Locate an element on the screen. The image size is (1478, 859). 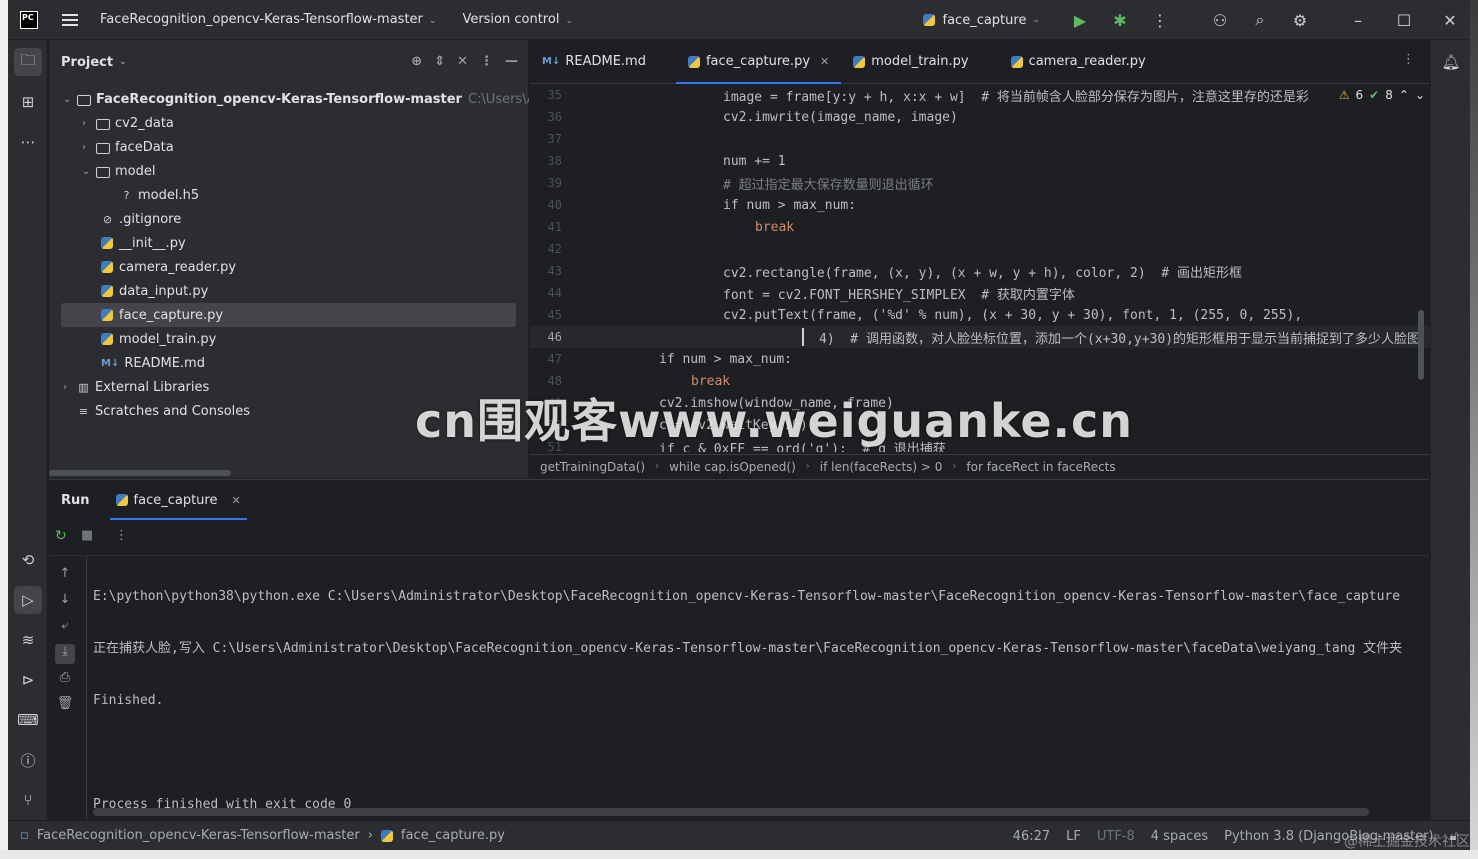
problems-icon: ⓘ is located at coordinates (28, 760).